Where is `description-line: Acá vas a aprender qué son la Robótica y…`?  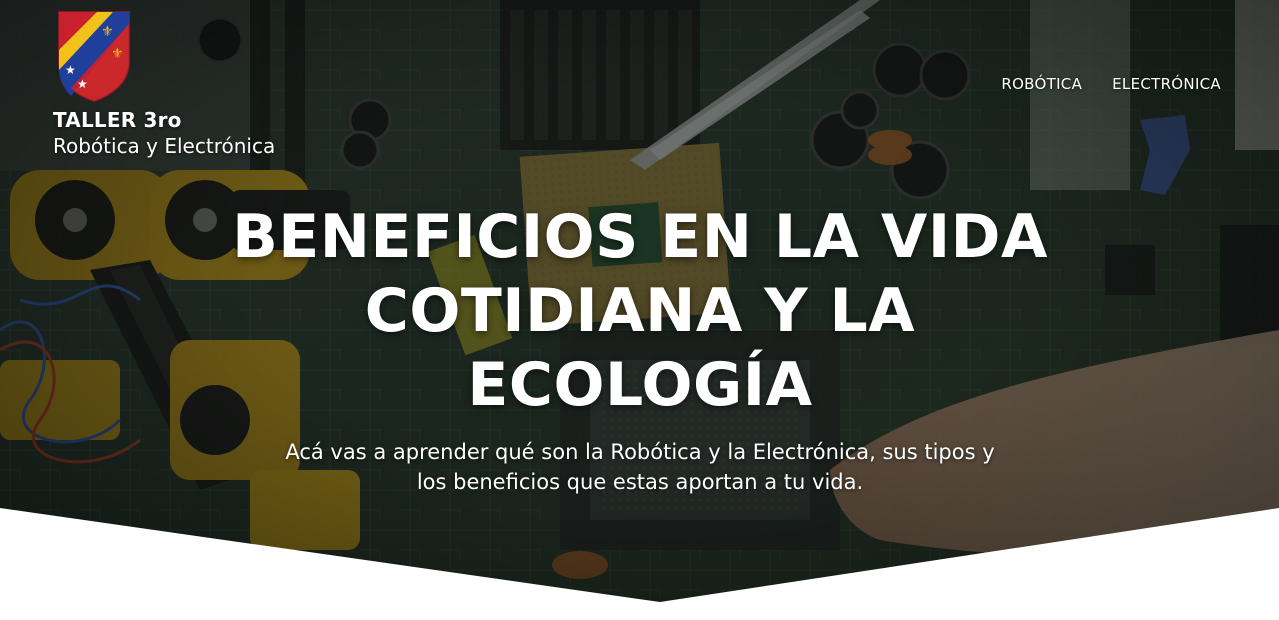
description-line: Acá vas a aprender qué son la Robótica y… is located at coordinates (640, 452).